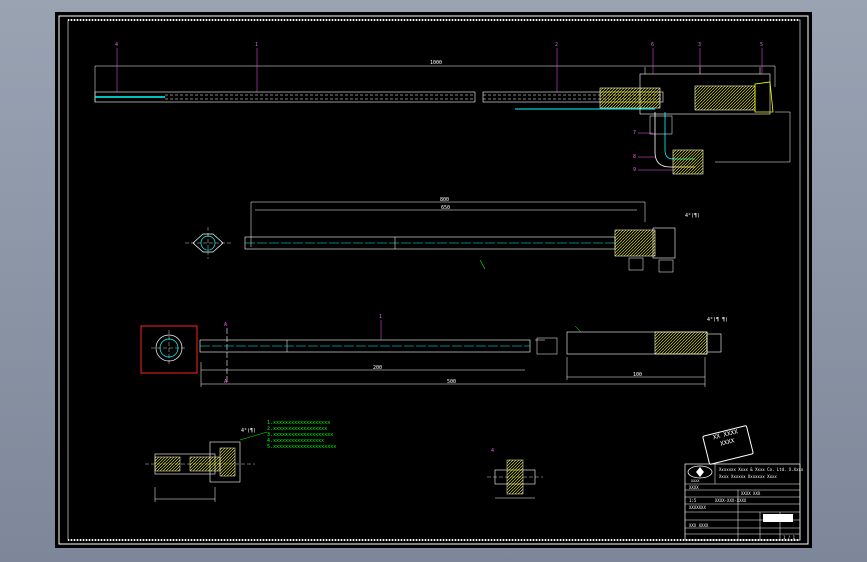  I want to click on title-drawing-no: XXXX-XXX-XXXX, so click(731, 500).